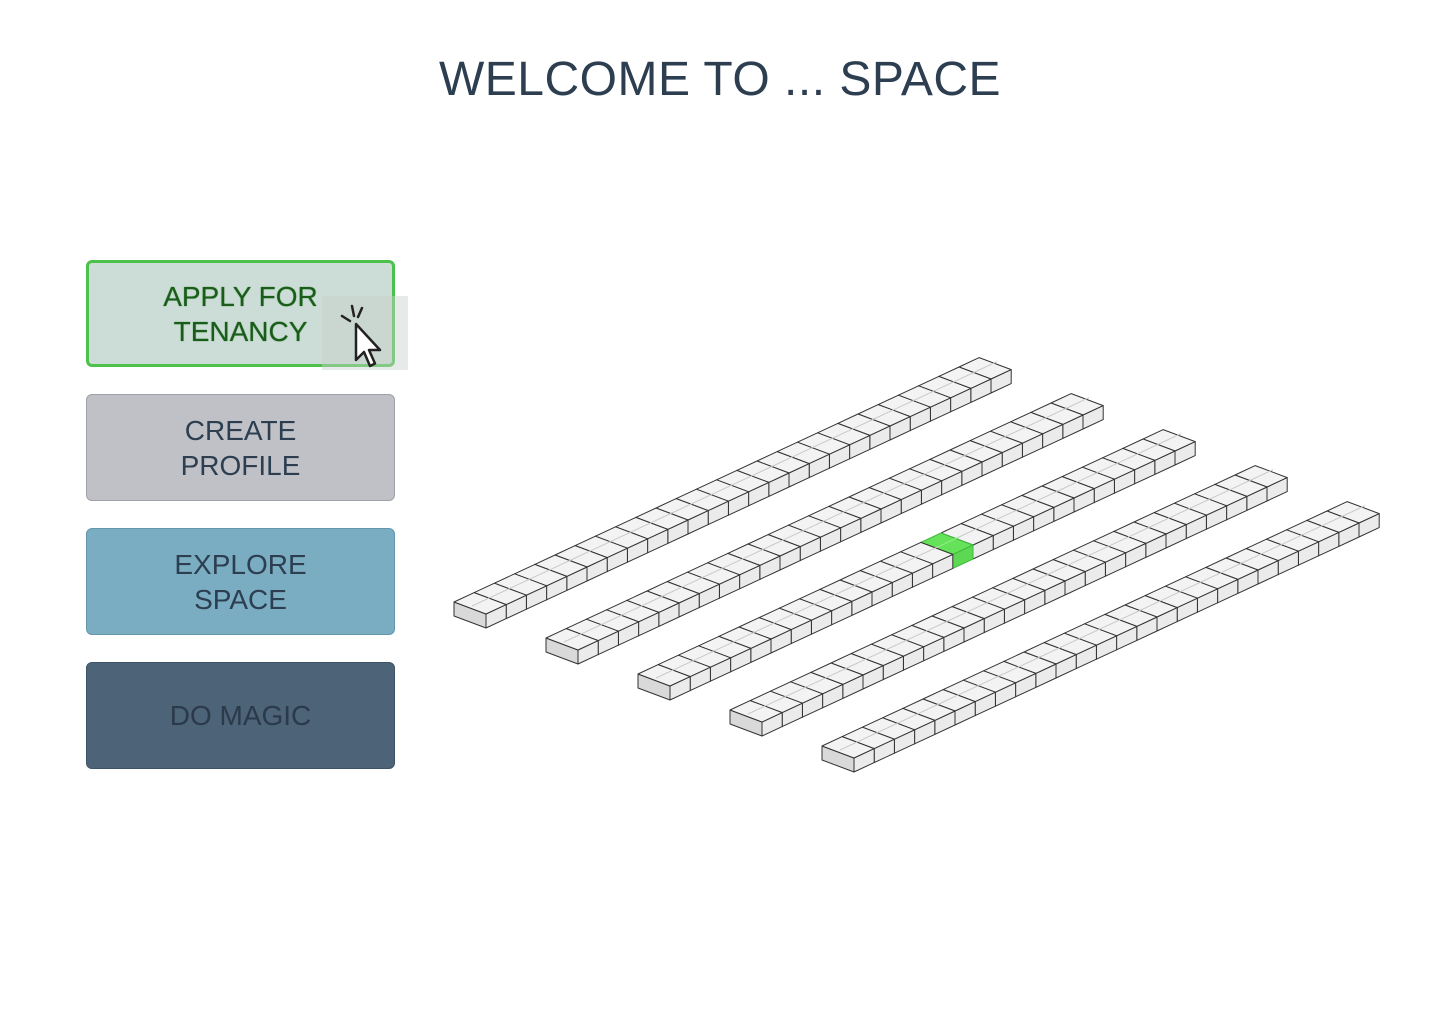 The image size is (1440, 1024). I want to click on do-magic-button: DO MAGIC, so click(240, 715).